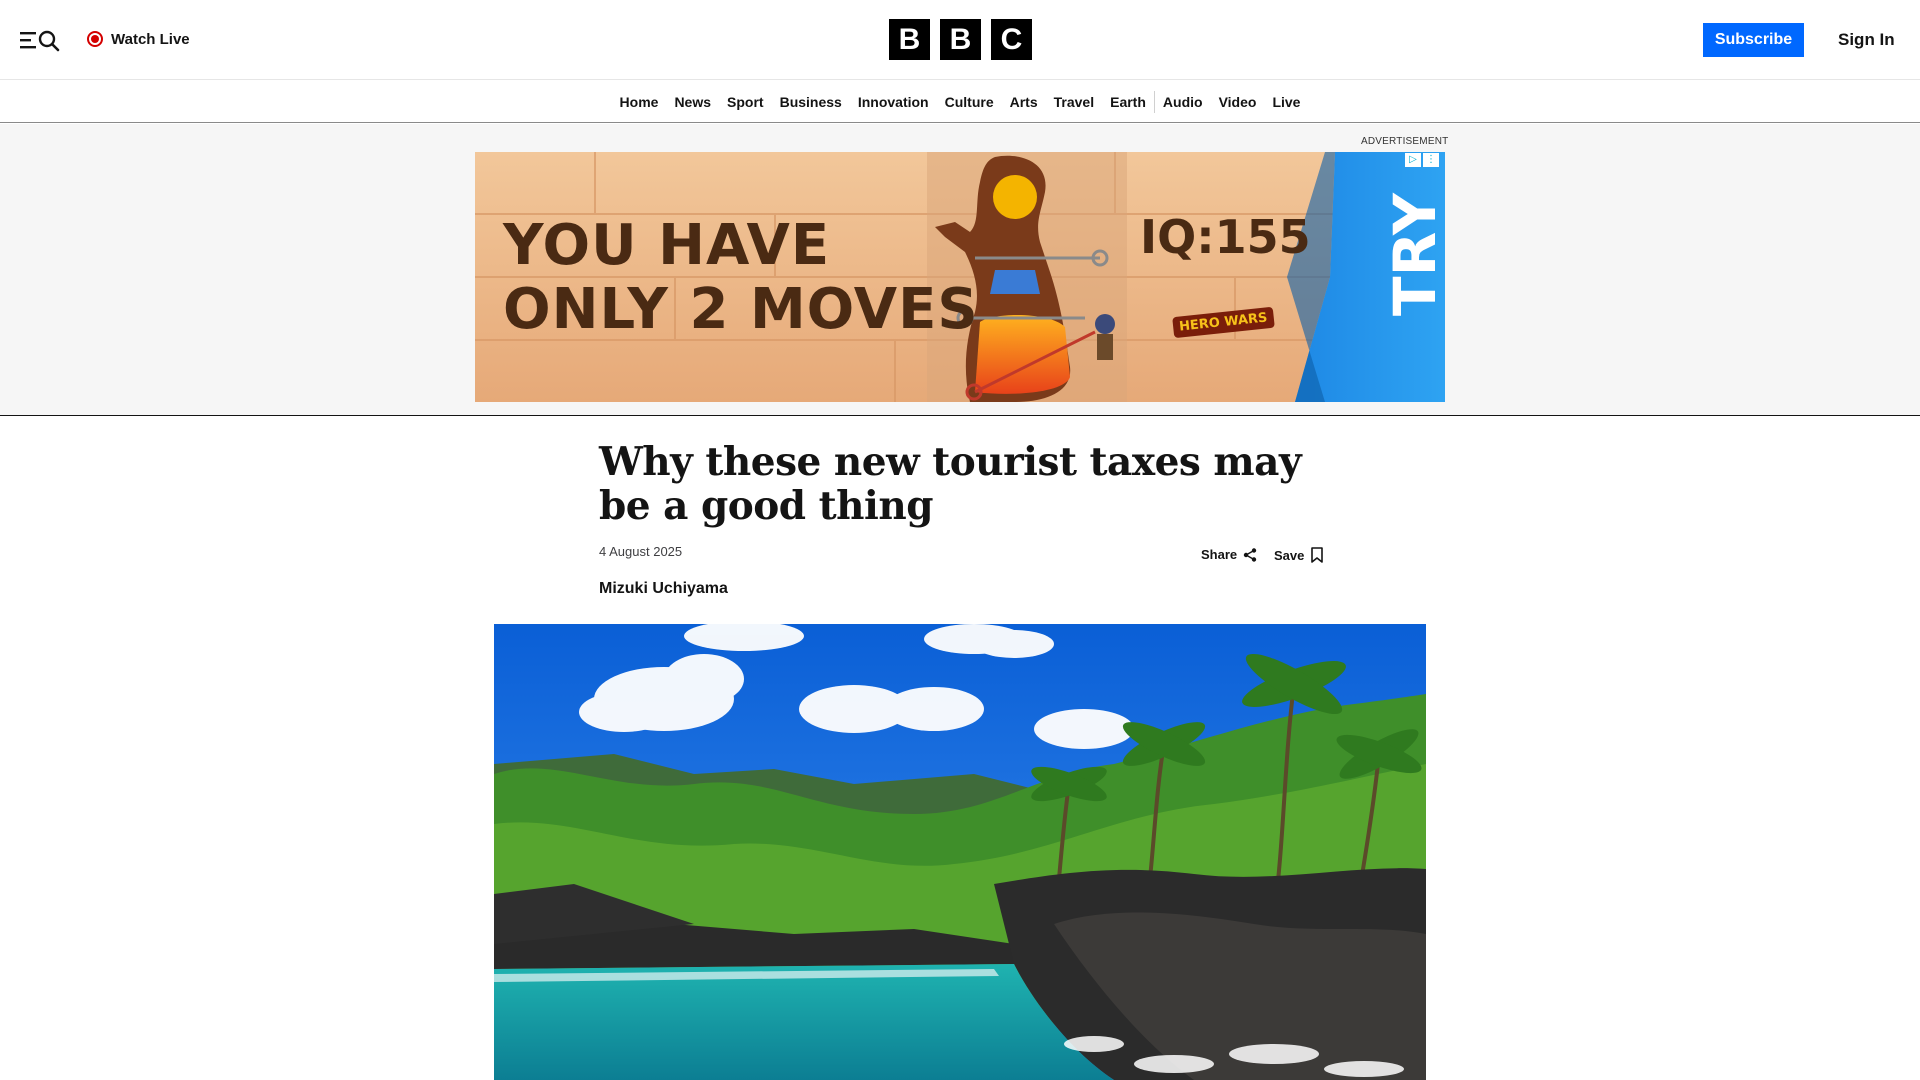 The image size is (1920, 1080). I want to click on nav-item-home: Home, so click(639, 102).